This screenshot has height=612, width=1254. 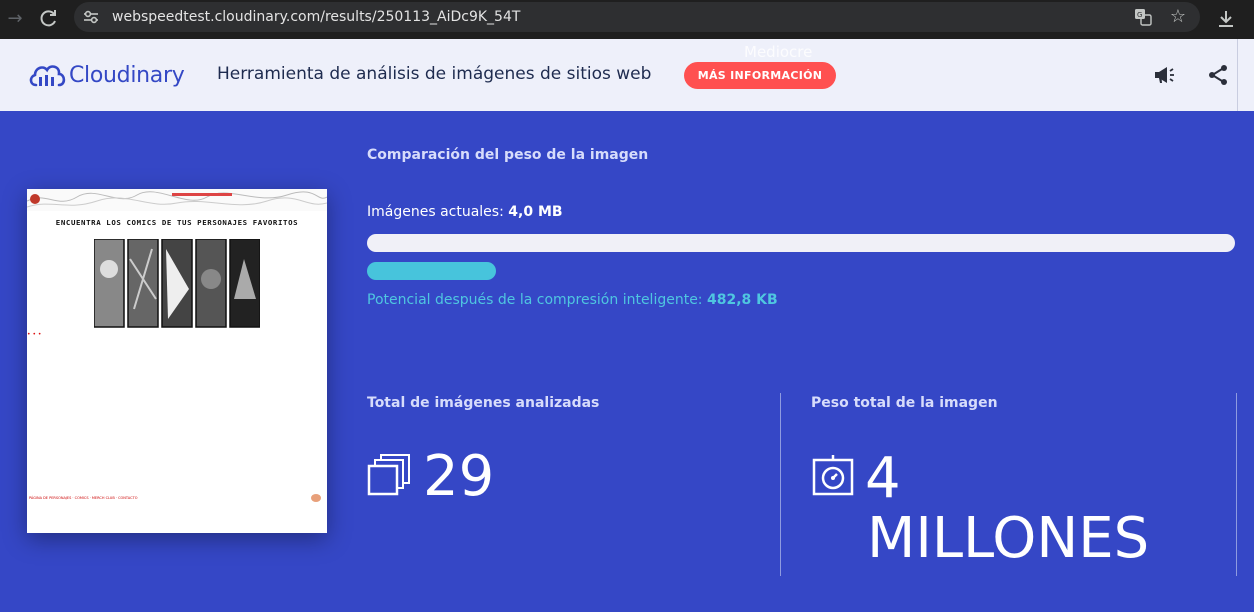 What do you see at coordinates (904, 403) in the screenshot?
I see `total-weight-label: Peso total de la imagen` at bounding box center [904, 403].